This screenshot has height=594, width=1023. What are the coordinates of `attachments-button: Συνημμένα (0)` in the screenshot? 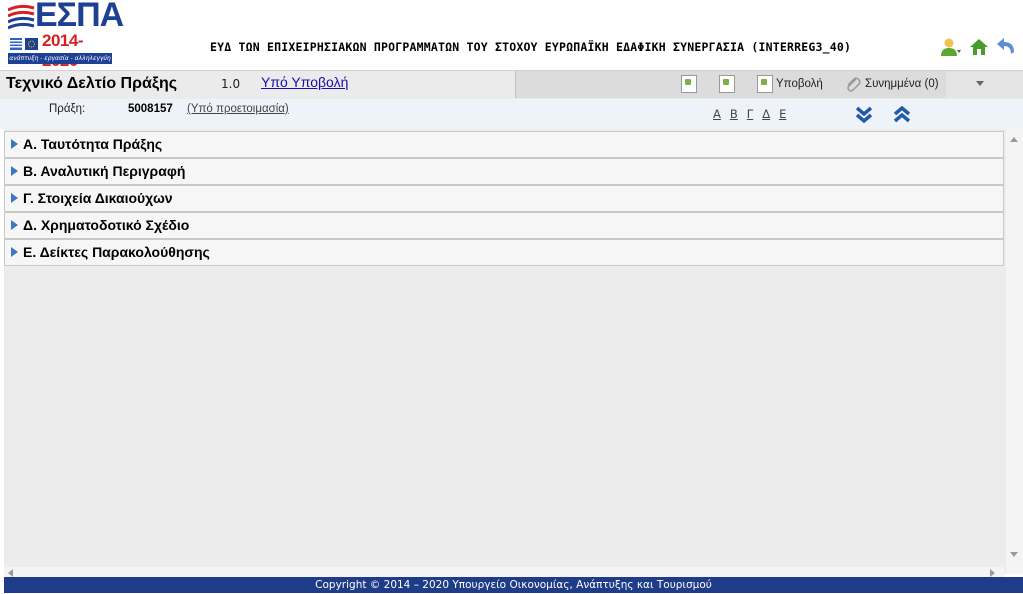 It's located at (891, 84).